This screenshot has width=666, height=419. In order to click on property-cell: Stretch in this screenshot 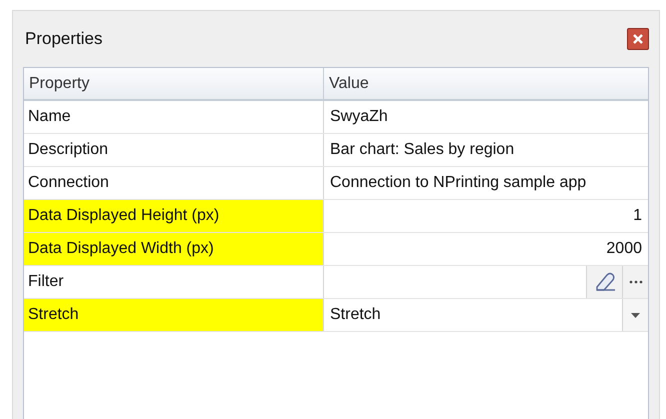, I will do `click(174, 315)`.